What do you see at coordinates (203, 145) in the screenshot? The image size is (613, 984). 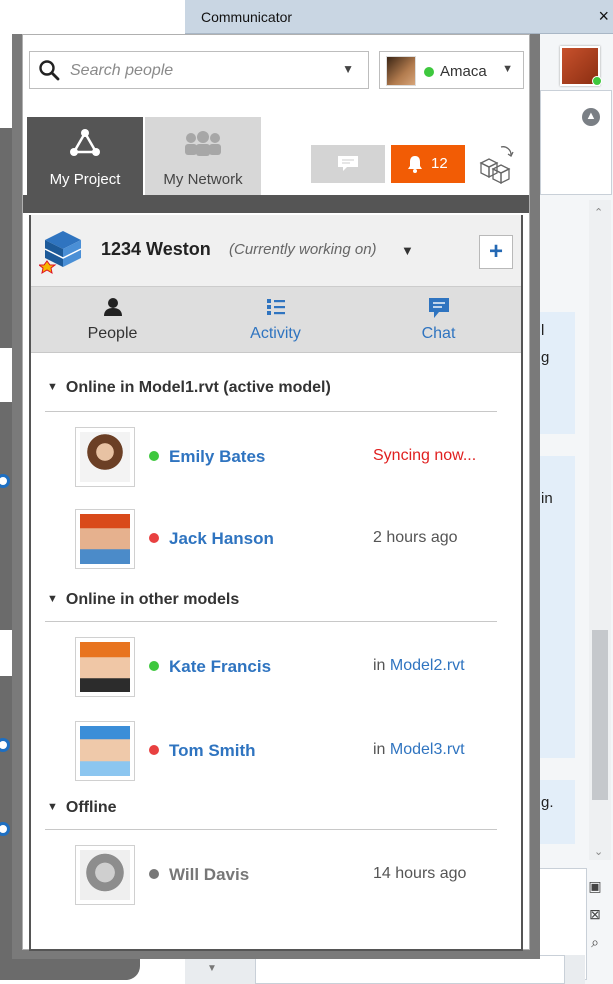 I see `people-group-icon` at bounding box center [203, 145].